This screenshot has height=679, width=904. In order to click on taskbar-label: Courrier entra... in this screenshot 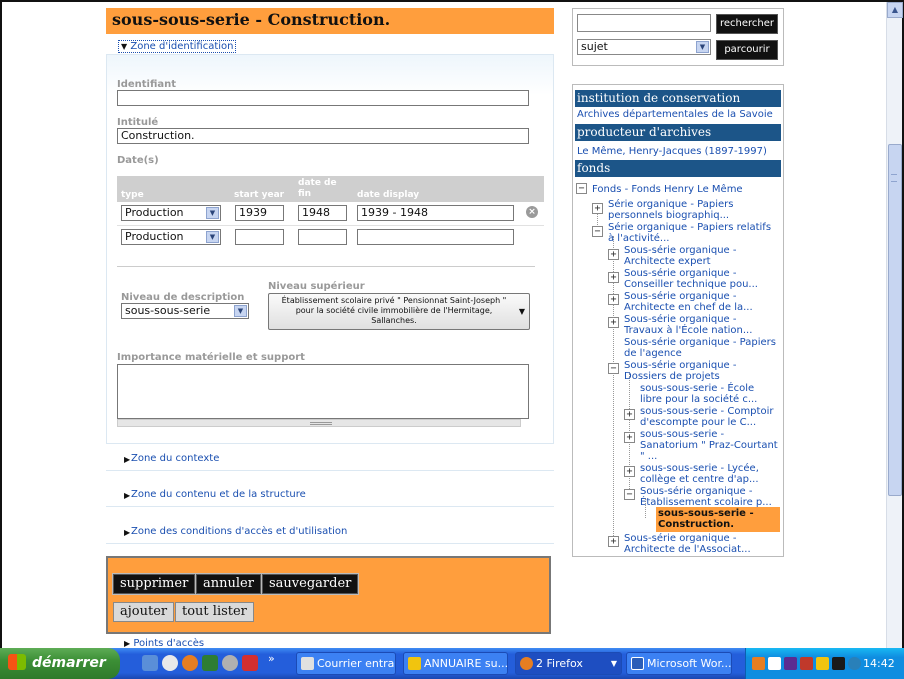, I will do `click(356, 663)`.